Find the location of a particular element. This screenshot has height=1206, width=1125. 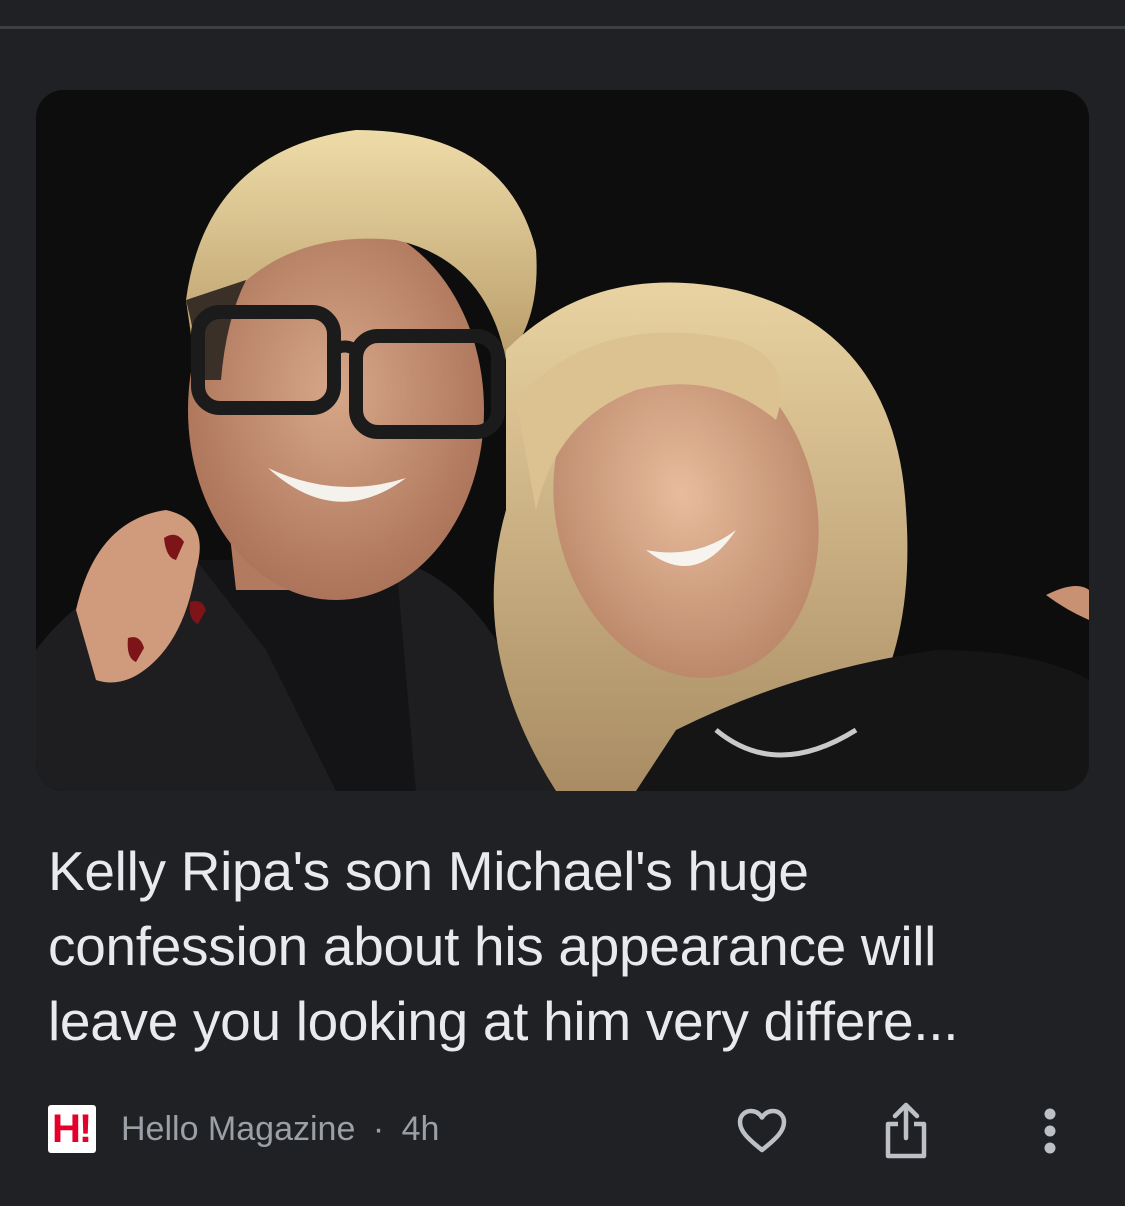

article-meta: Hello Magazine · 4h is located at coordinates (280, 1129).